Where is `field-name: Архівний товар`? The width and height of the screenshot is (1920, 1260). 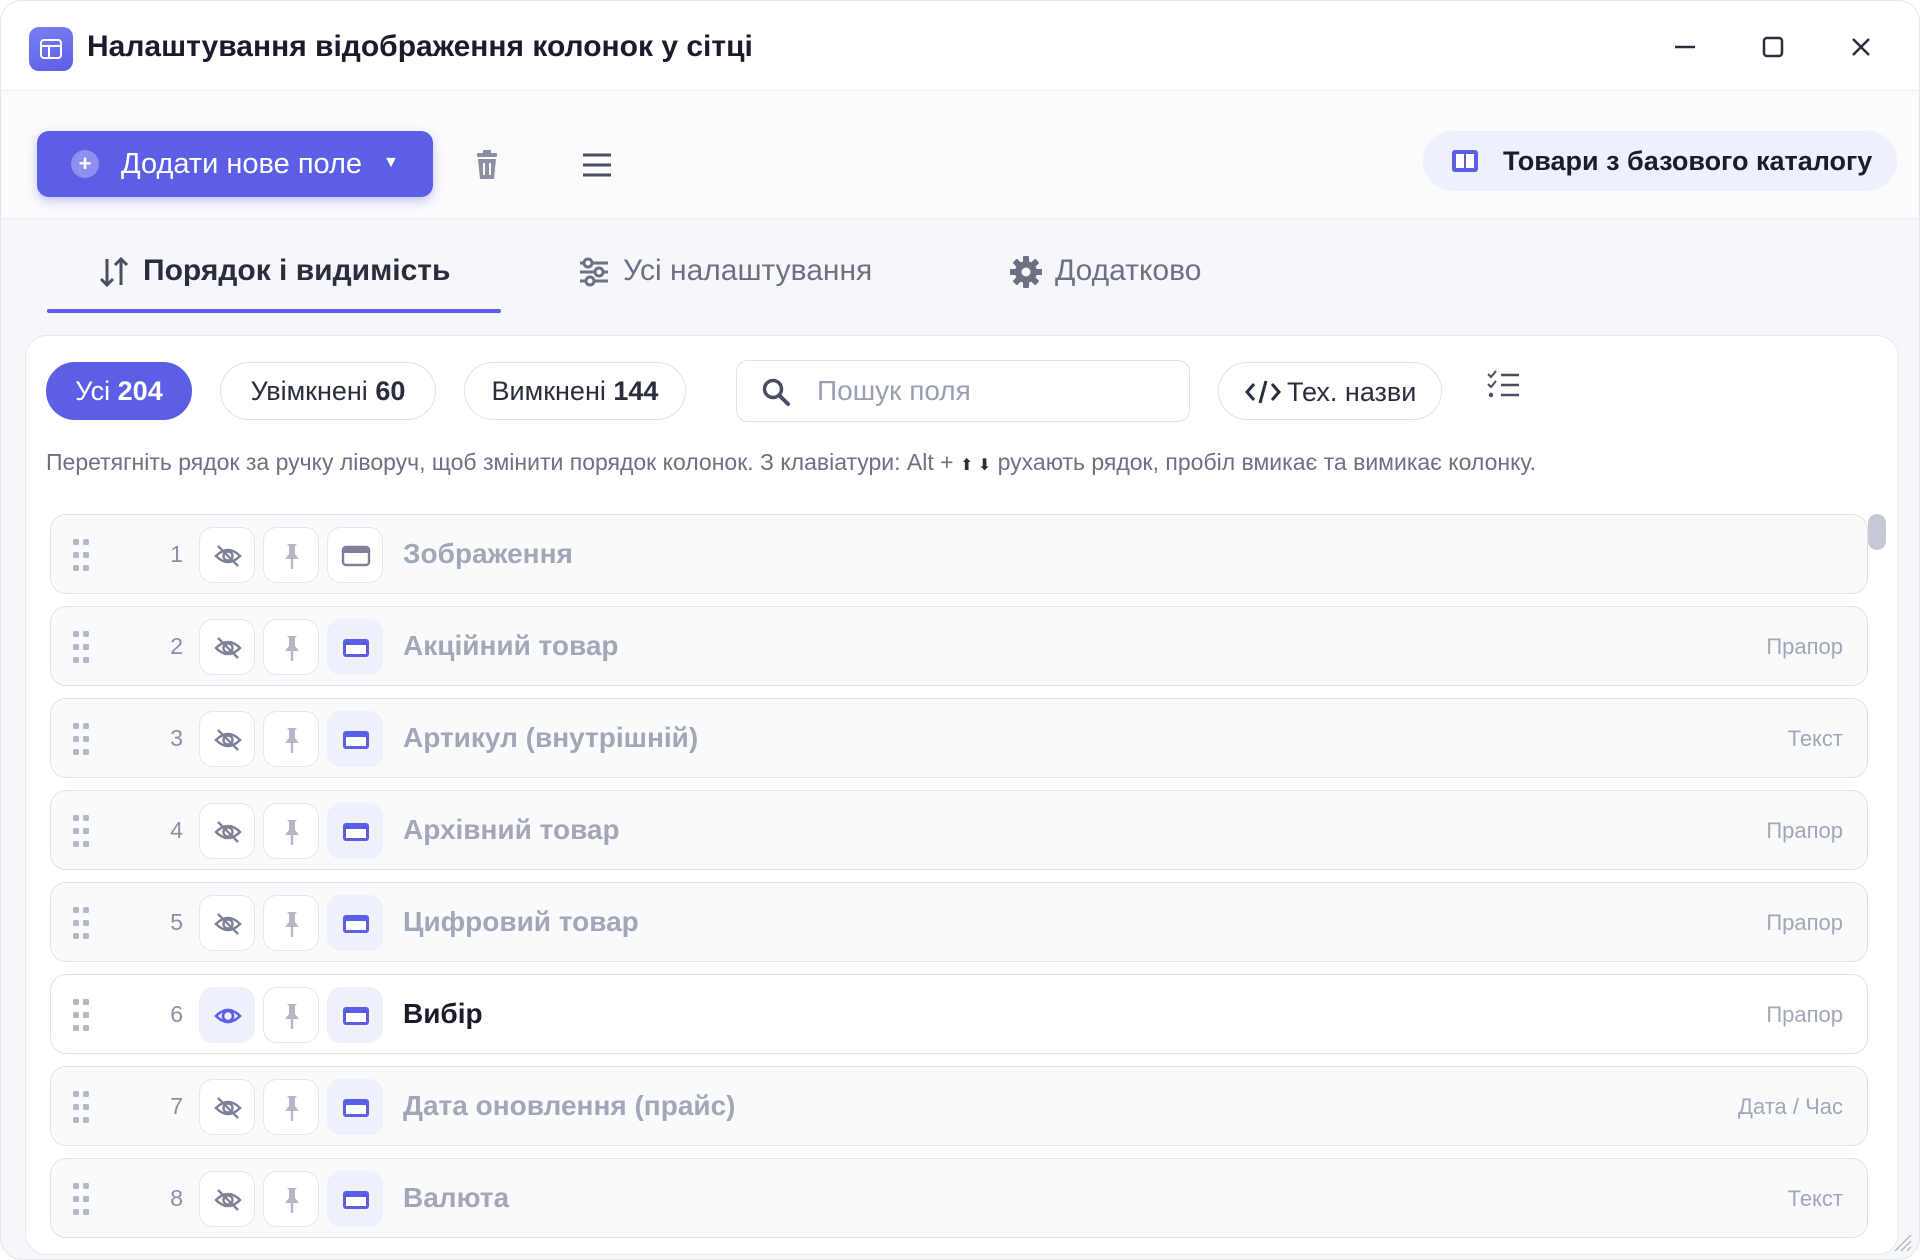
field-name: Архівний товар is located at coordinates (511, 829).